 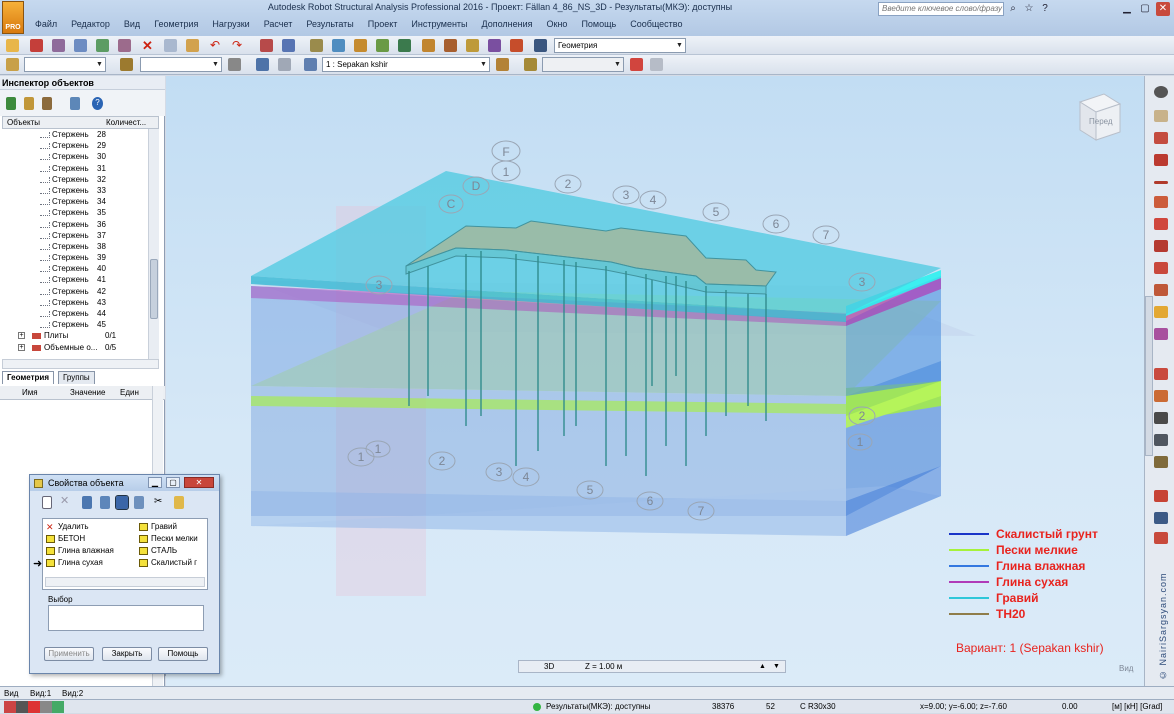 What do you see at coordinates (75, 235) in the screenshot?
I see `tree-row-bar: Стержень 37` at bounding box center [75, 235].